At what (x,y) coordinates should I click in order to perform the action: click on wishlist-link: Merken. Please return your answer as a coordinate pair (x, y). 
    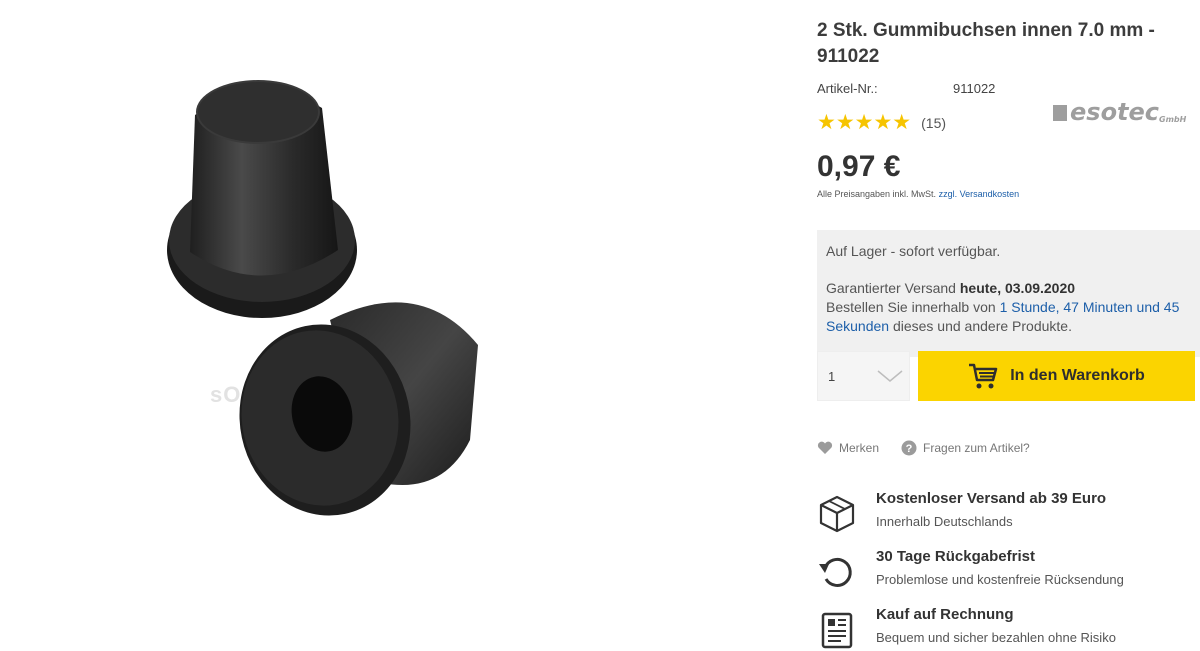
    Looking at the image, I should click on (848, 448).